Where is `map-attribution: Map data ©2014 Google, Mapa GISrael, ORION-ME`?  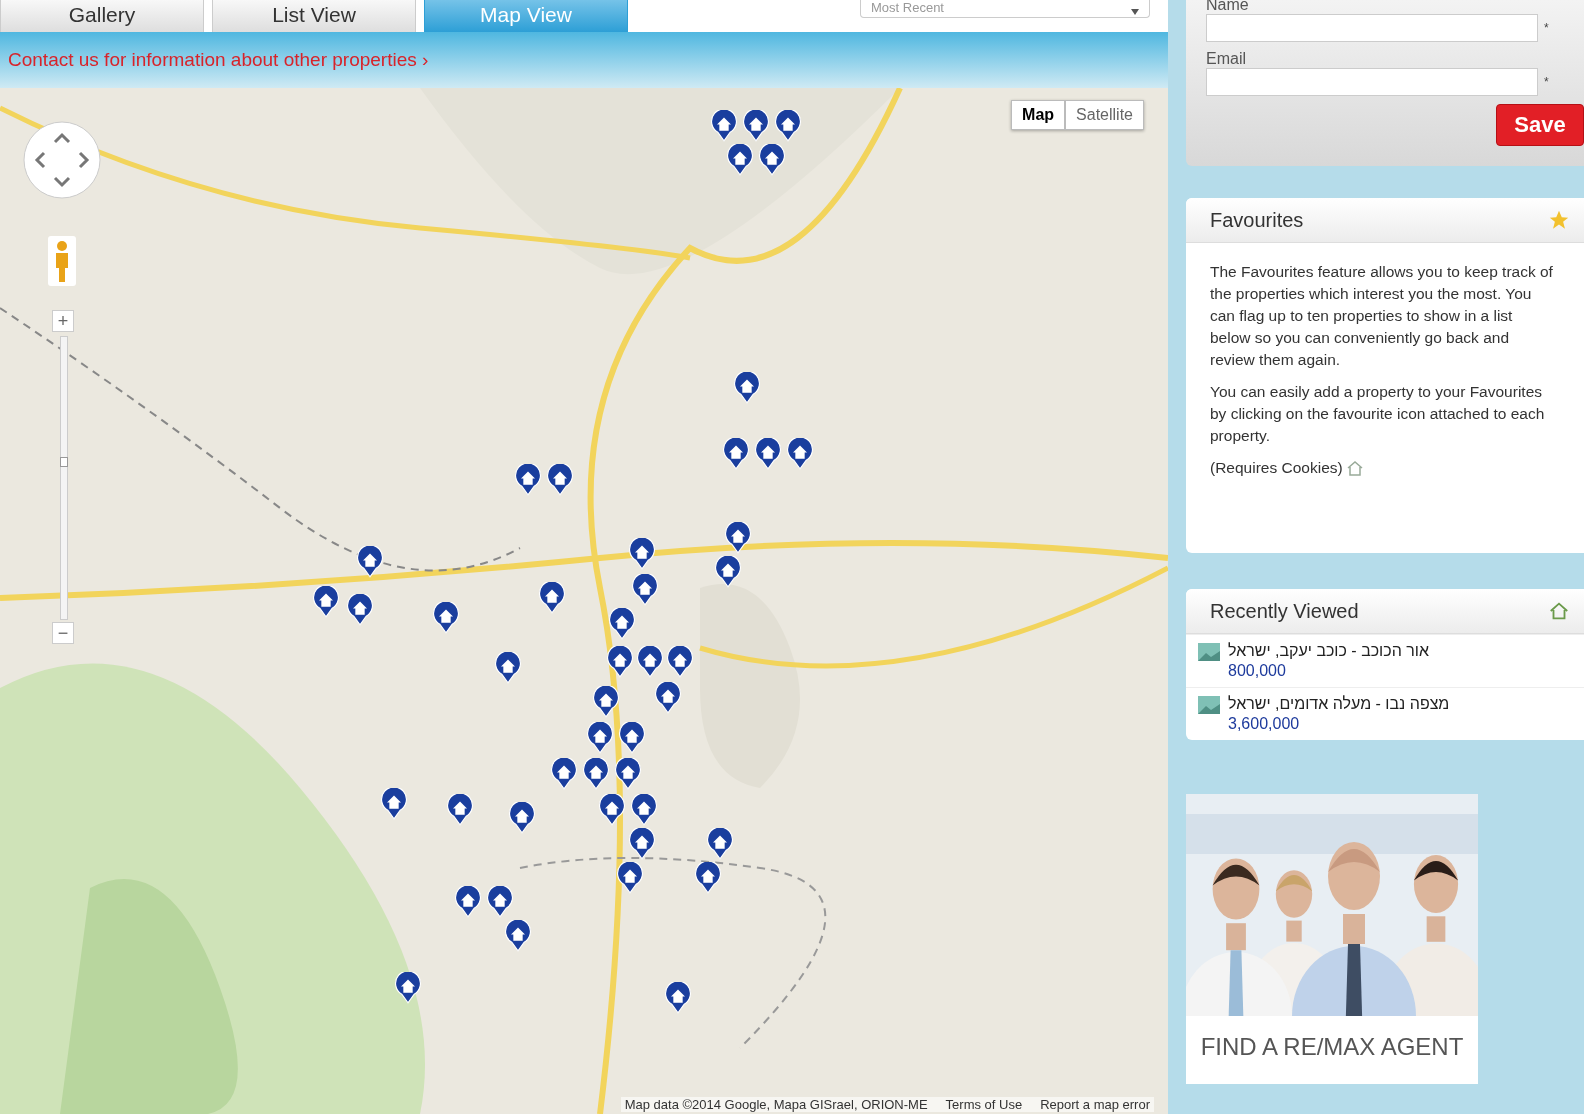 map-attribution: Map data ©2014 Google, Mapa GISrael, ORION-ME is located at coordinates (776, 1104).